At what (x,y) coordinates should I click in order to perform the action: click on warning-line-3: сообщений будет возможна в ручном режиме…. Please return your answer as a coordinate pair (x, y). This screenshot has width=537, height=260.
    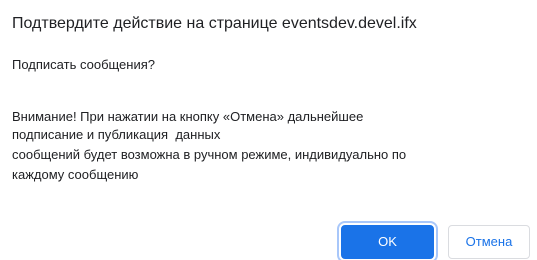
    Looking at the image, I should click on (209, 154).